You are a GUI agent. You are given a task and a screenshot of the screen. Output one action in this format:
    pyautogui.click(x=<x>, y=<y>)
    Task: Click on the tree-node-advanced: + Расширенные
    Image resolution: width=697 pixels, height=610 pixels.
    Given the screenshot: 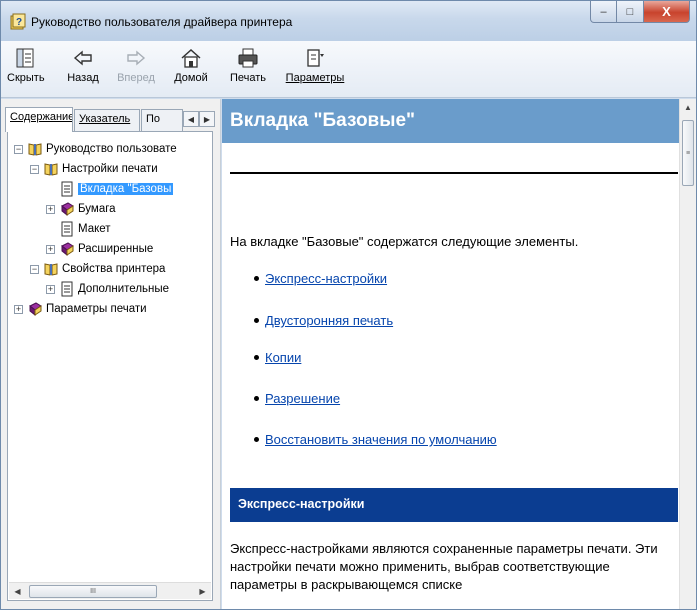 What is the action you would take?
    pyautogui.click(x=99, y=249)
    